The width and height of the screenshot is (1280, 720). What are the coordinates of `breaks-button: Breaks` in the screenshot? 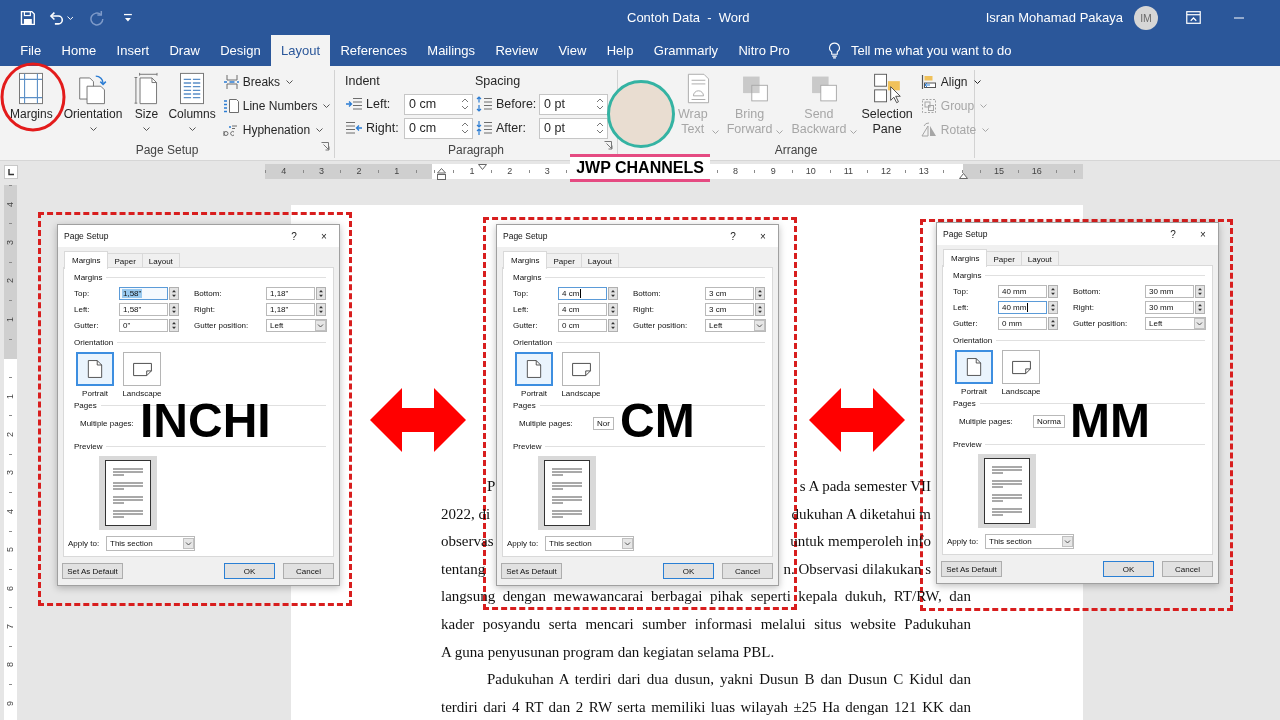 It's located at (276, 82).